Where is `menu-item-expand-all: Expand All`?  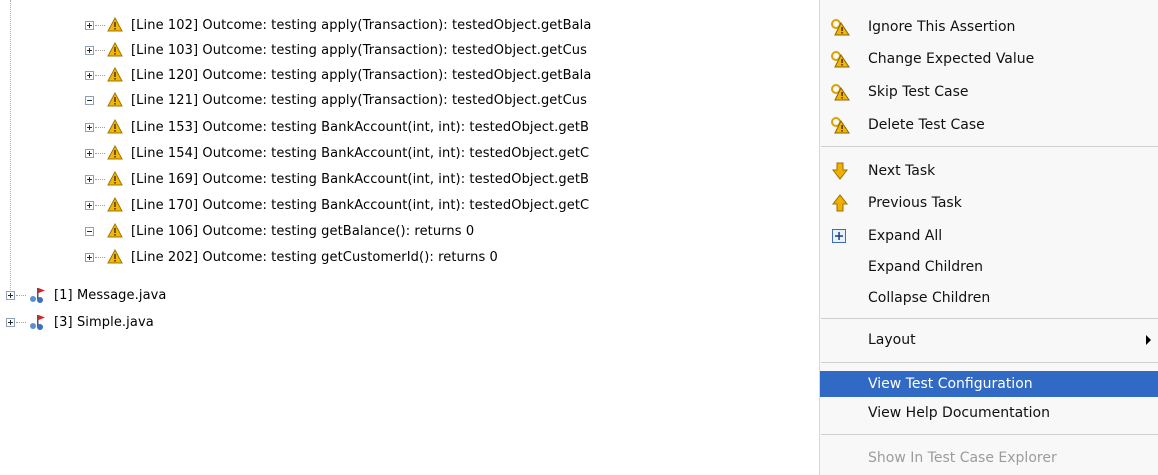 menu-item-expand-all: Expand All is located at coordinates (989, 236).